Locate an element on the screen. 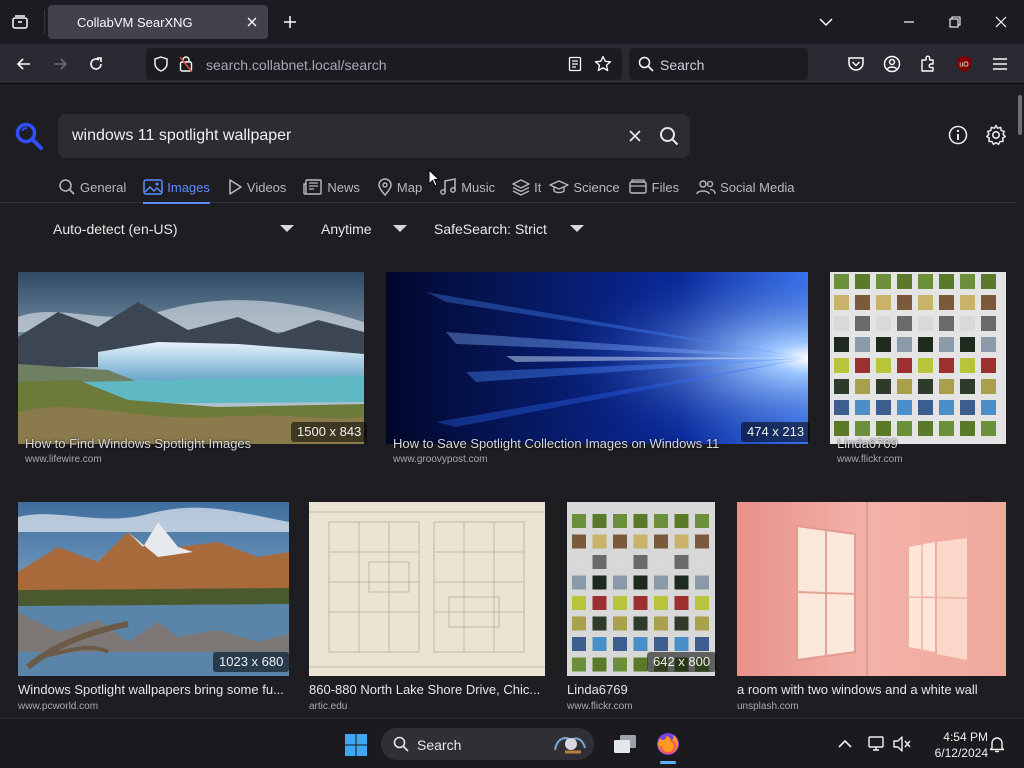 This screenshot has height=768, width=1024. preferences-button is located at coordinates (996, 135).